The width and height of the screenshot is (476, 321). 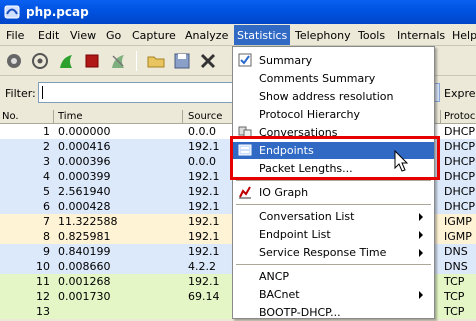 What do you see at coordinates (333, 294) in the screenshot?
I see `menu-item-bacnet: BACnet` at bounding box center [333, 294].